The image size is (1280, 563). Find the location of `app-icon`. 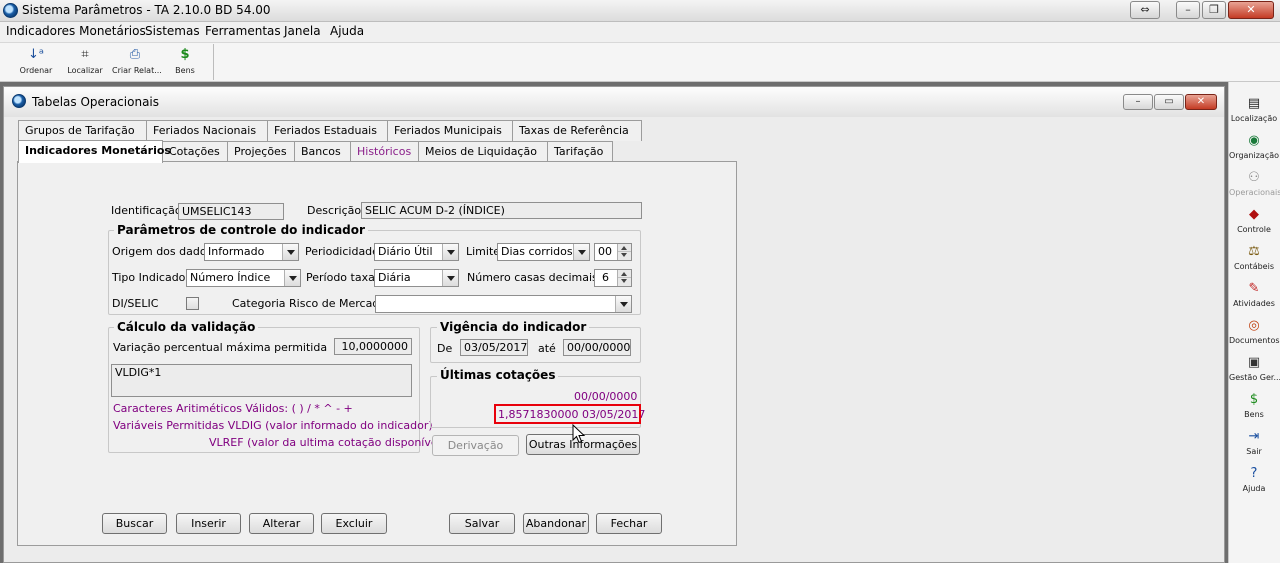

app-icon is located at coordinates (10, 10).